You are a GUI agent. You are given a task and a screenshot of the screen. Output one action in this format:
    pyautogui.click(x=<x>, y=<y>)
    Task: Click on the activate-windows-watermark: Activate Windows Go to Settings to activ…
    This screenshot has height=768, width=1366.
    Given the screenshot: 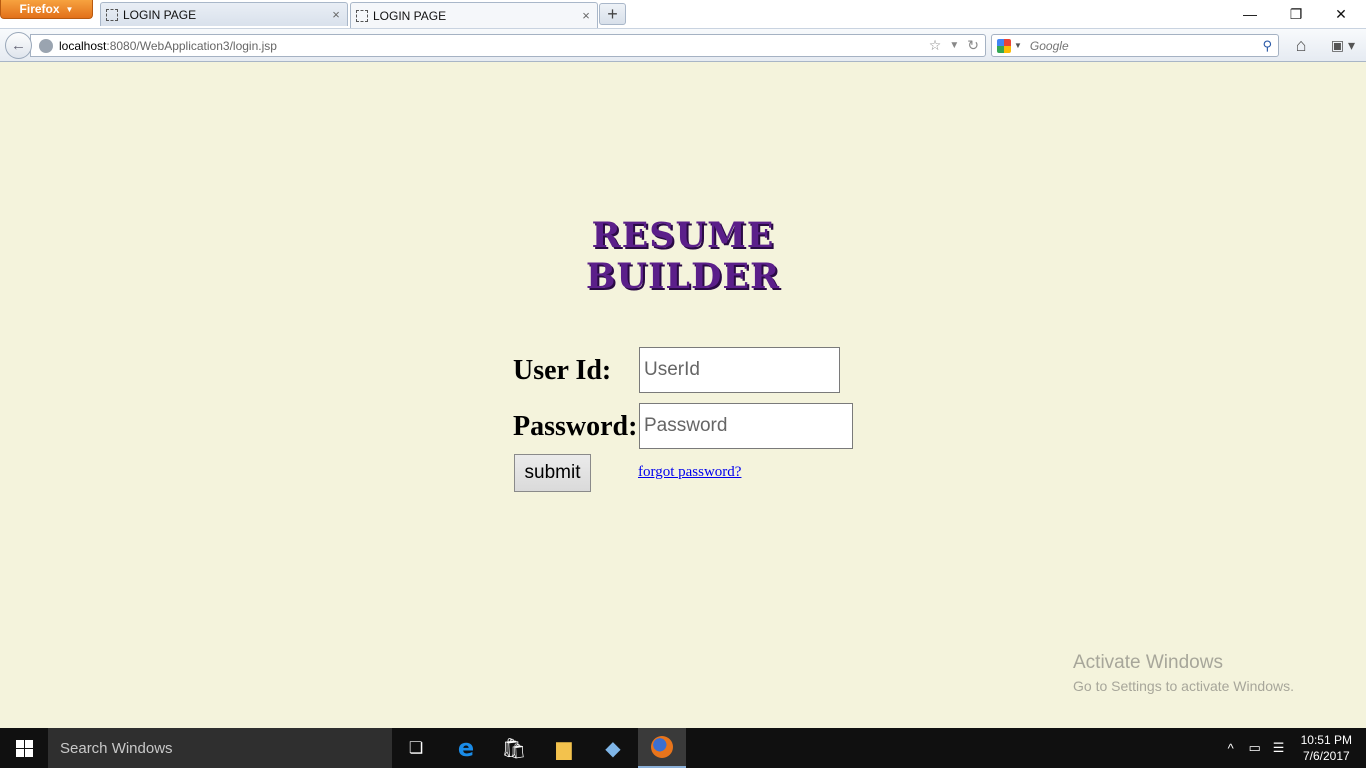 What is the action you would take?
    pyautogui.click(x=1183, y=673)
    